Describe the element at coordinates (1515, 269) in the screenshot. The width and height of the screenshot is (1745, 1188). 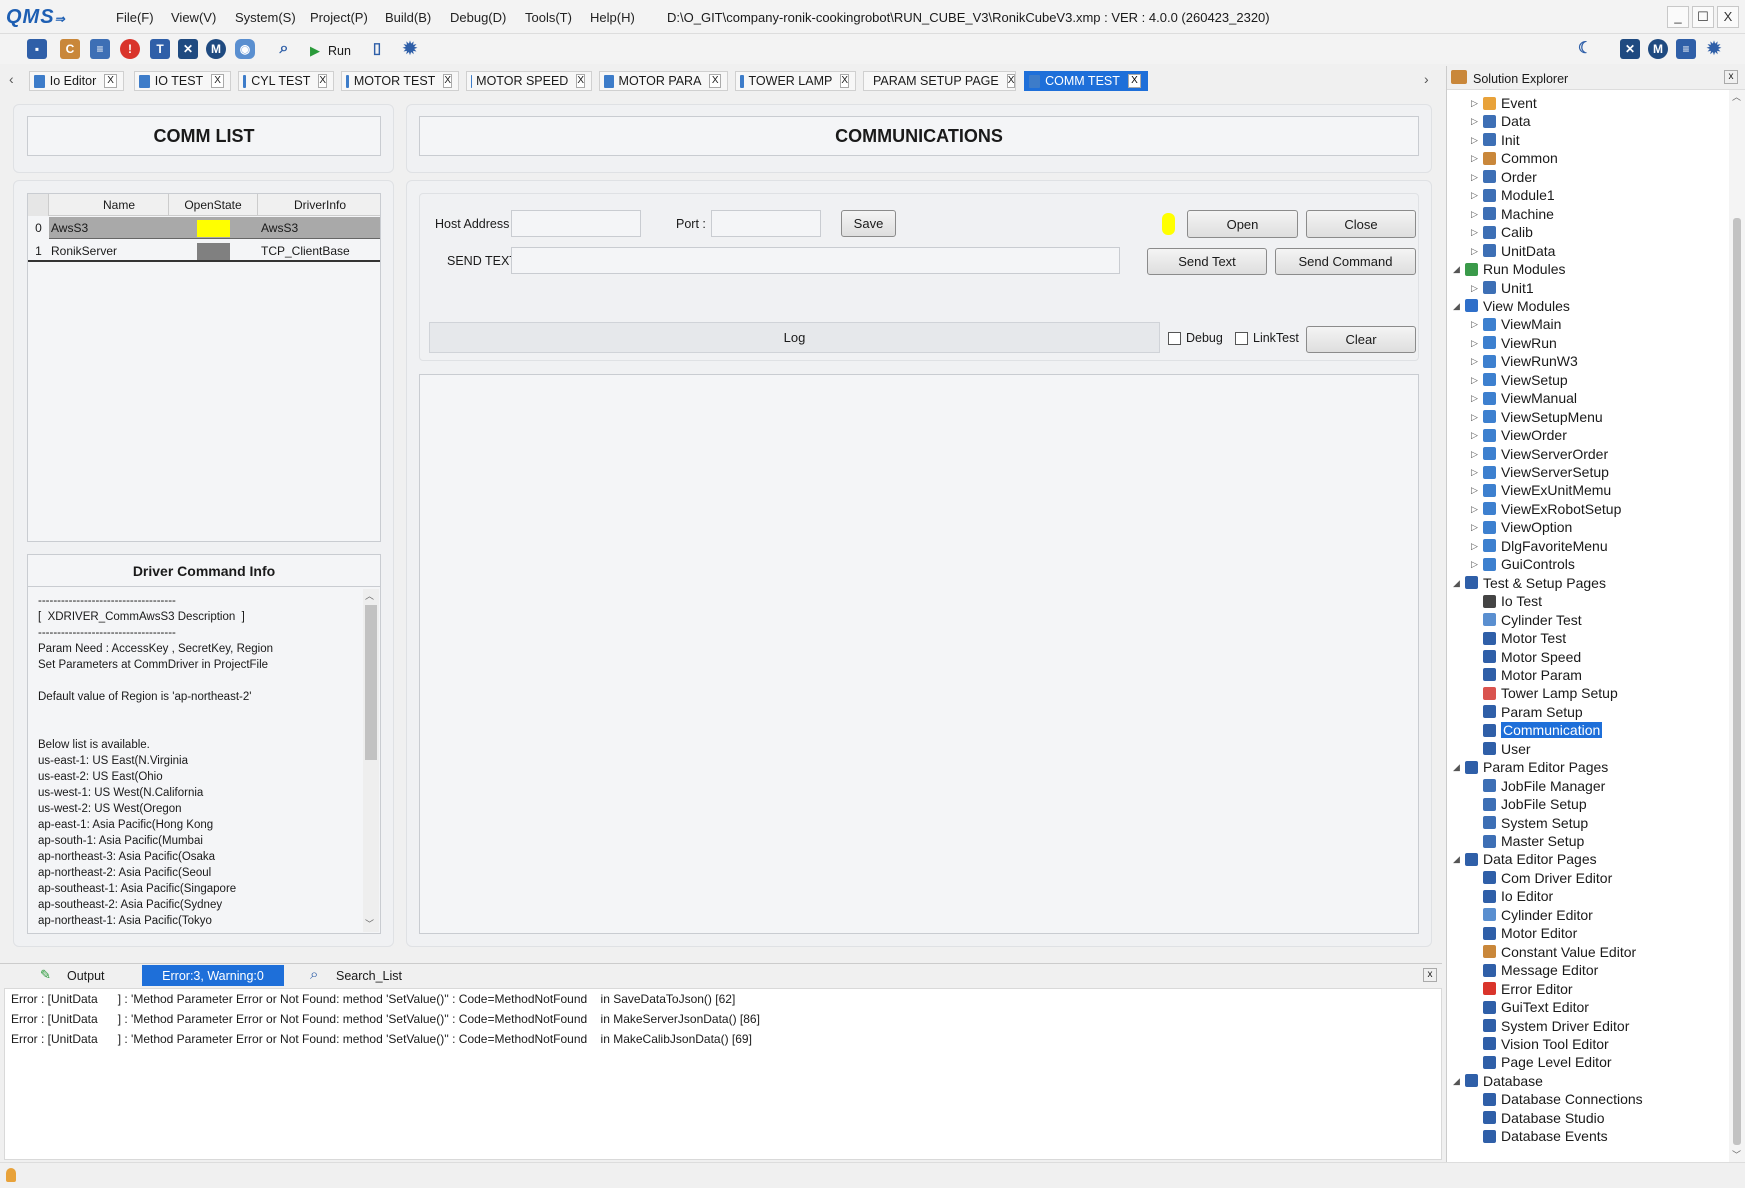
I see `tree-node-run-modules: Run Modules` at that location.